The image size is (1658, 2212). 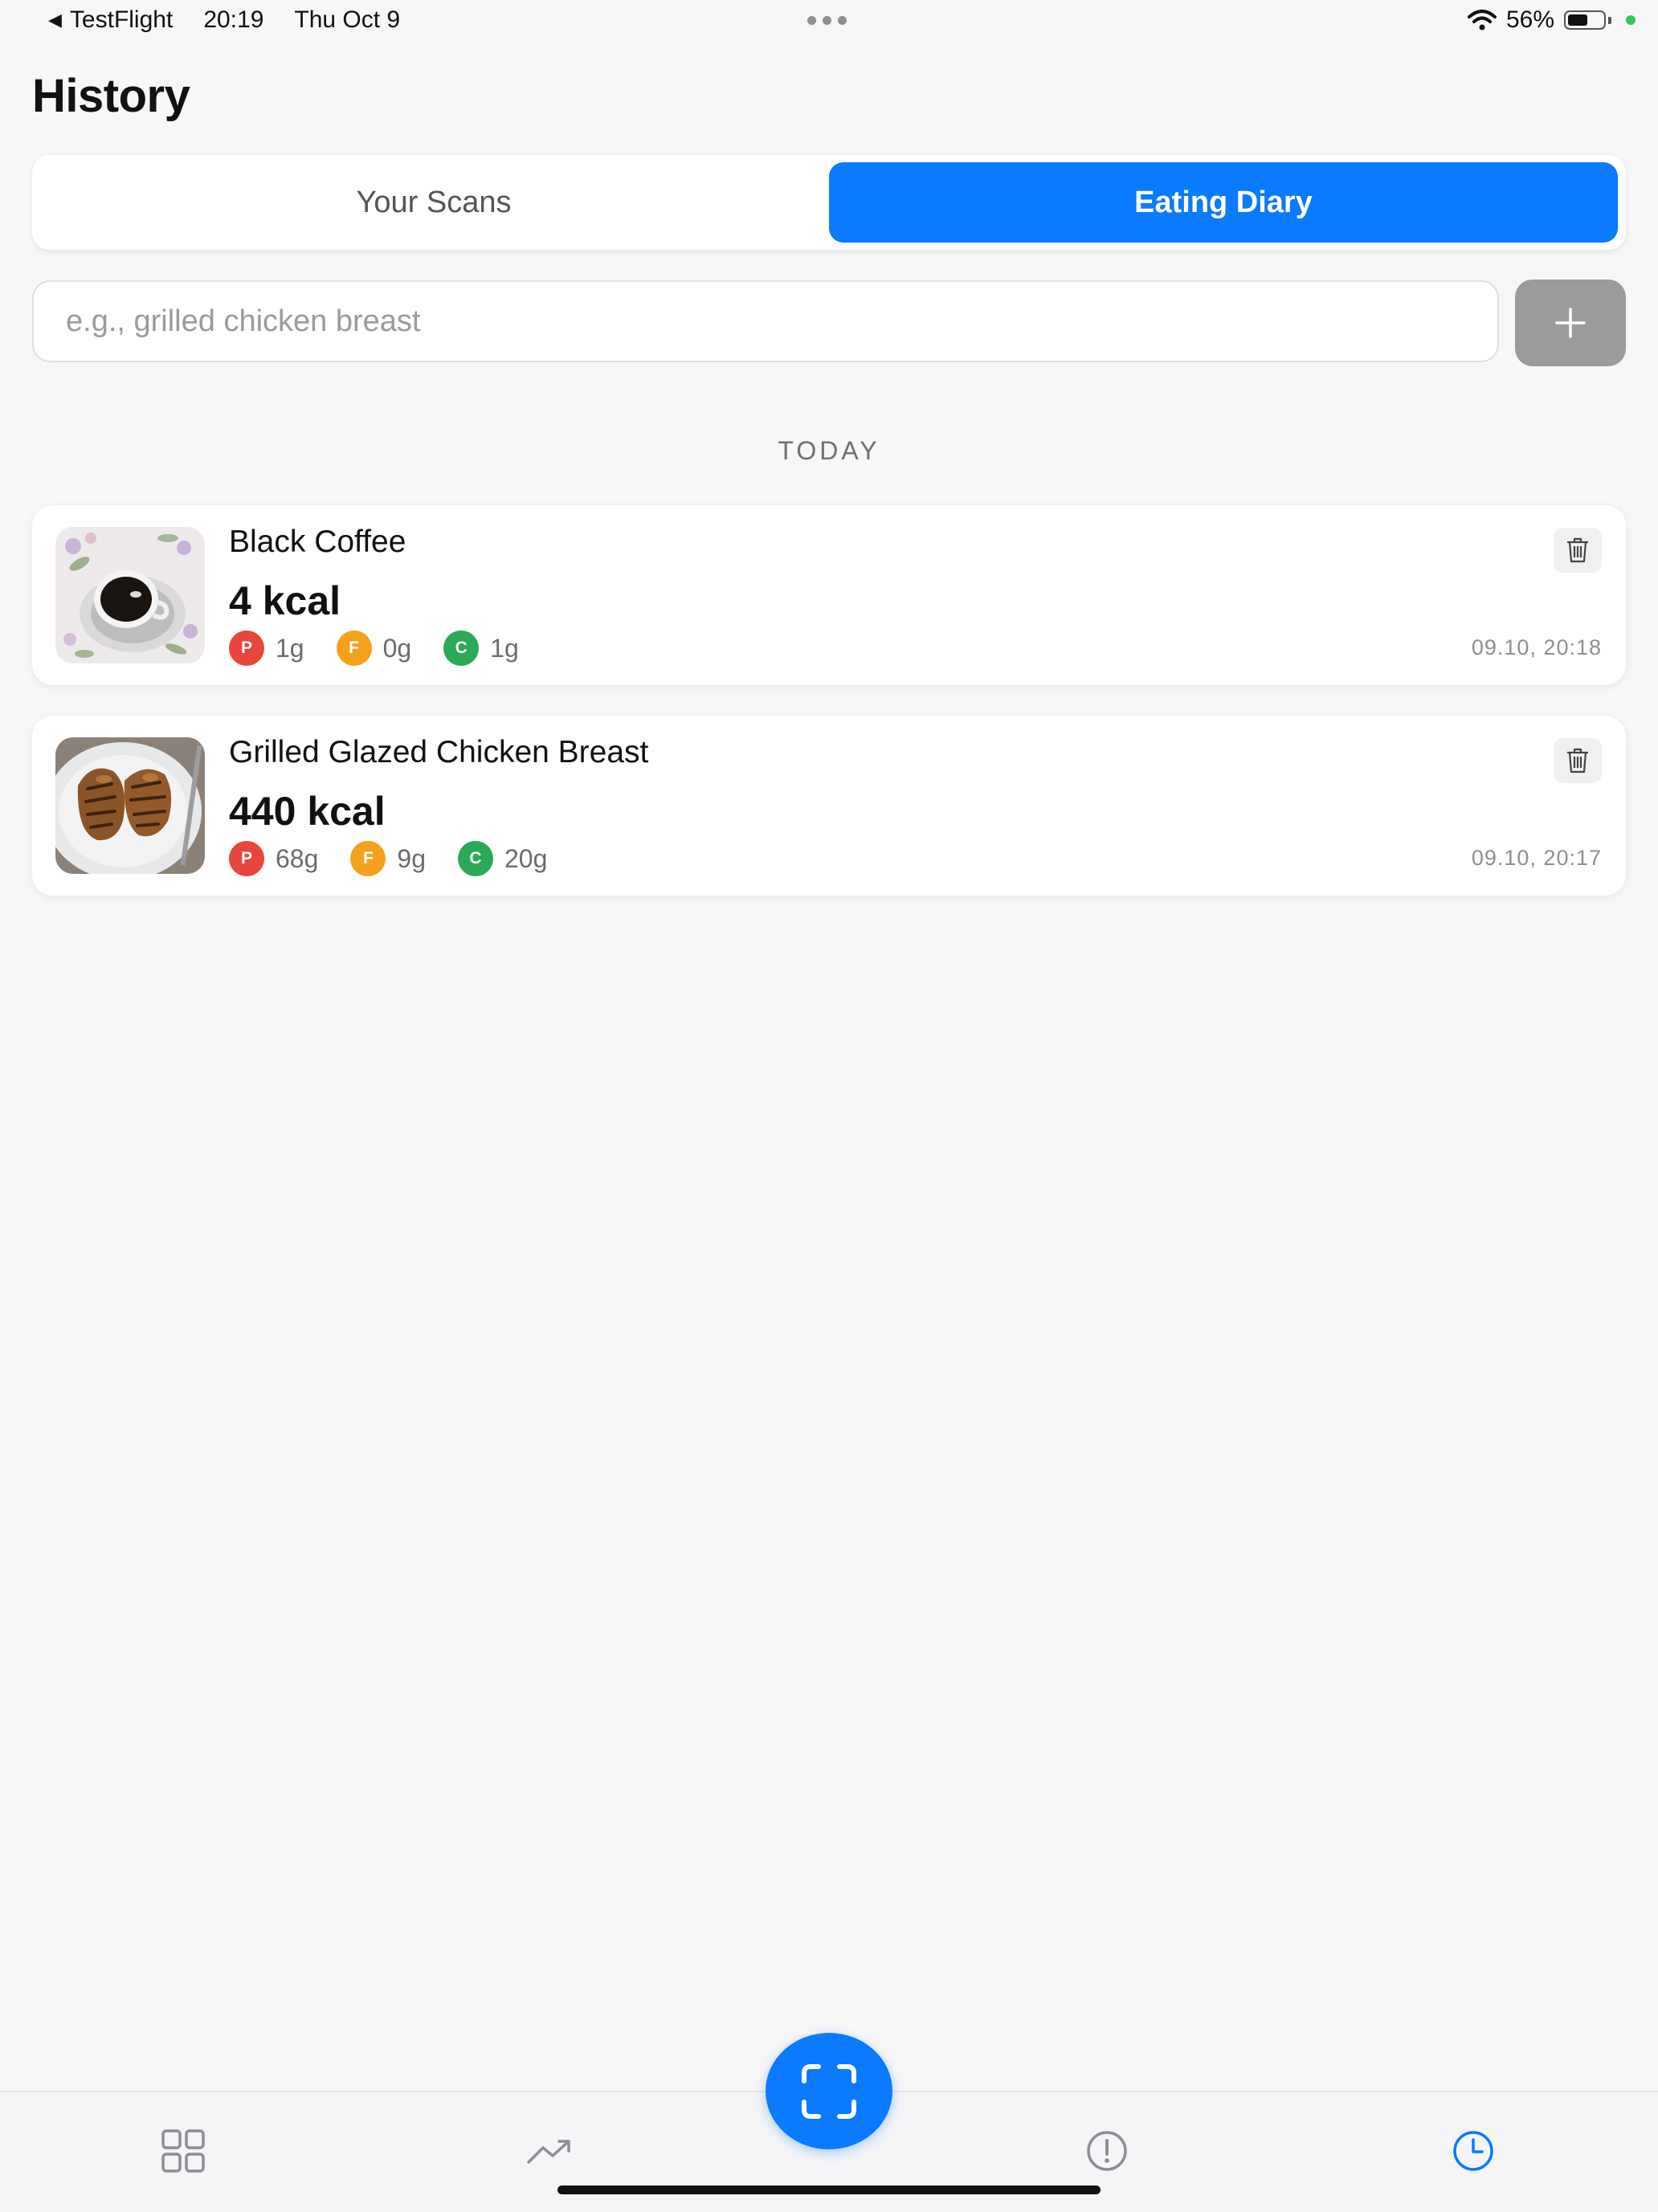 I want to click on scan-button, so click(x=829, y=2091).